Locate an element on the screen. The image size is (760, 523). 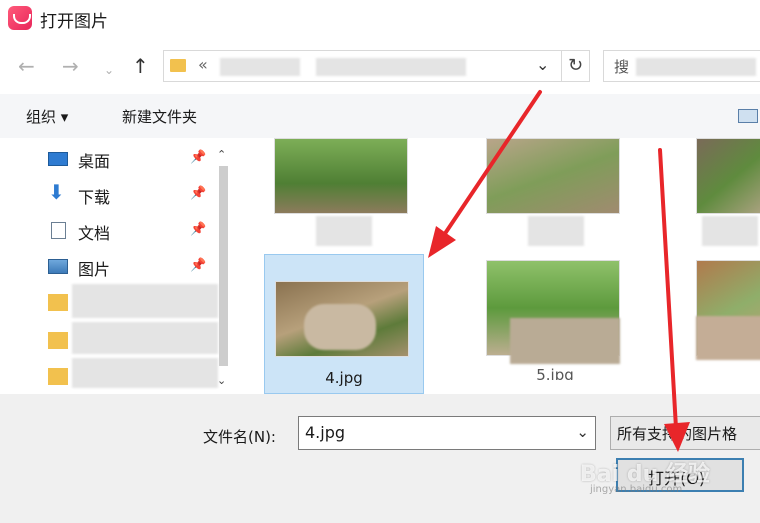
title-bar: 打开图片 is located at coordinates (380, 19).